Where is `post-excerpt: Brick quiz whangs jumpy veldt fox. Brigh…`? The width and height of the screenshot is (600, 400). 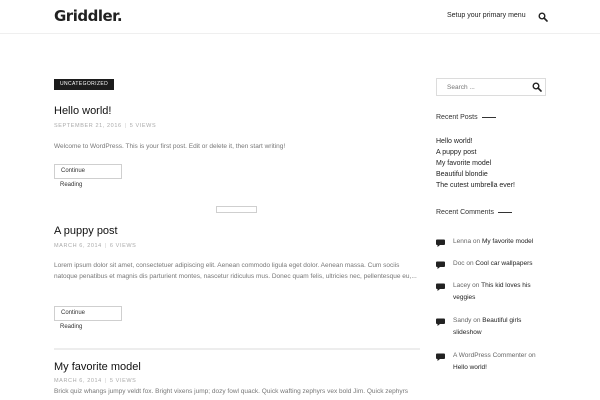
post-excerpt: Brick quiz whangs jumpy veldt fox. Brigh… is located at coordinates (231, 391).